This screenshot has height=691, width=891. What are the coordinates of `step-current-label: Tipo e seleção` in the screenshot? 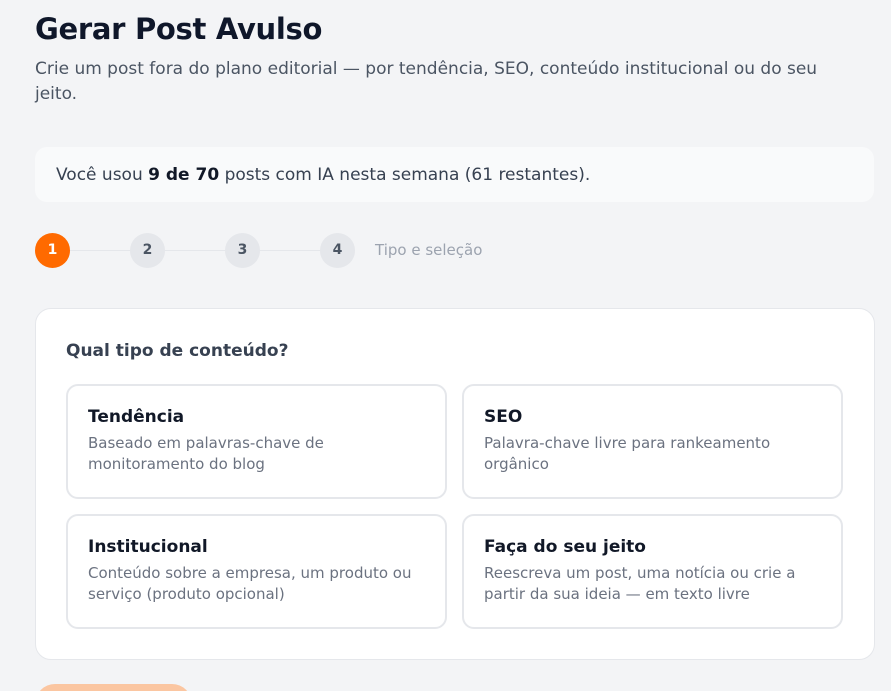 It's located at (429, 250).